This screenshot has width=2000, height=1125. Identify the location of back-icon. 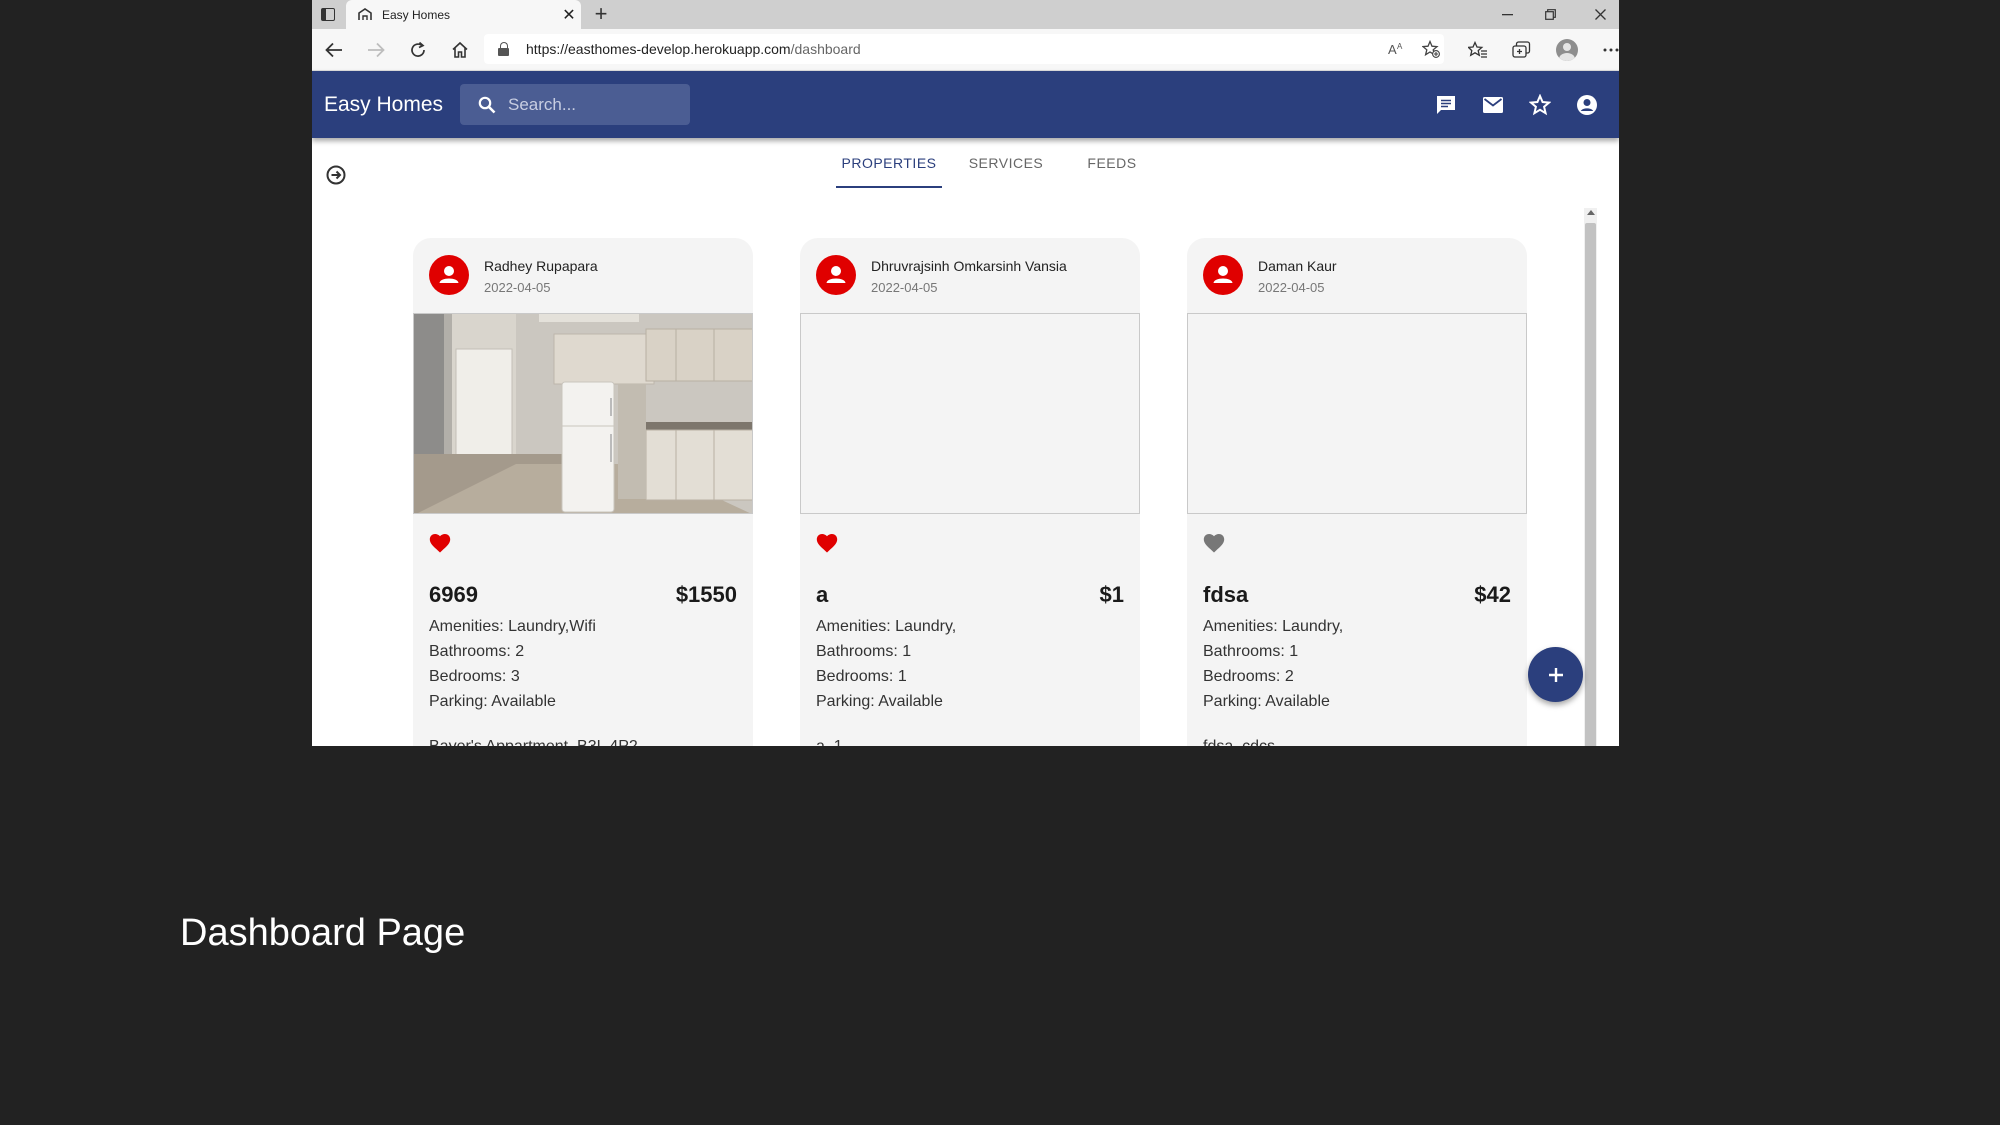
(334, 49).